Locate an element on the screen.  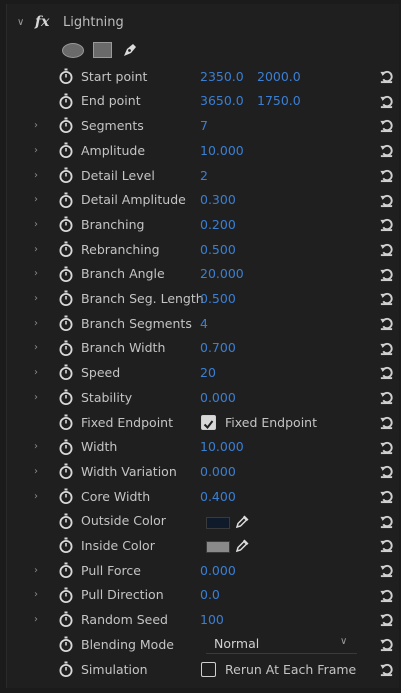
property-value: 0.300 is located at coordinates (218, 199).